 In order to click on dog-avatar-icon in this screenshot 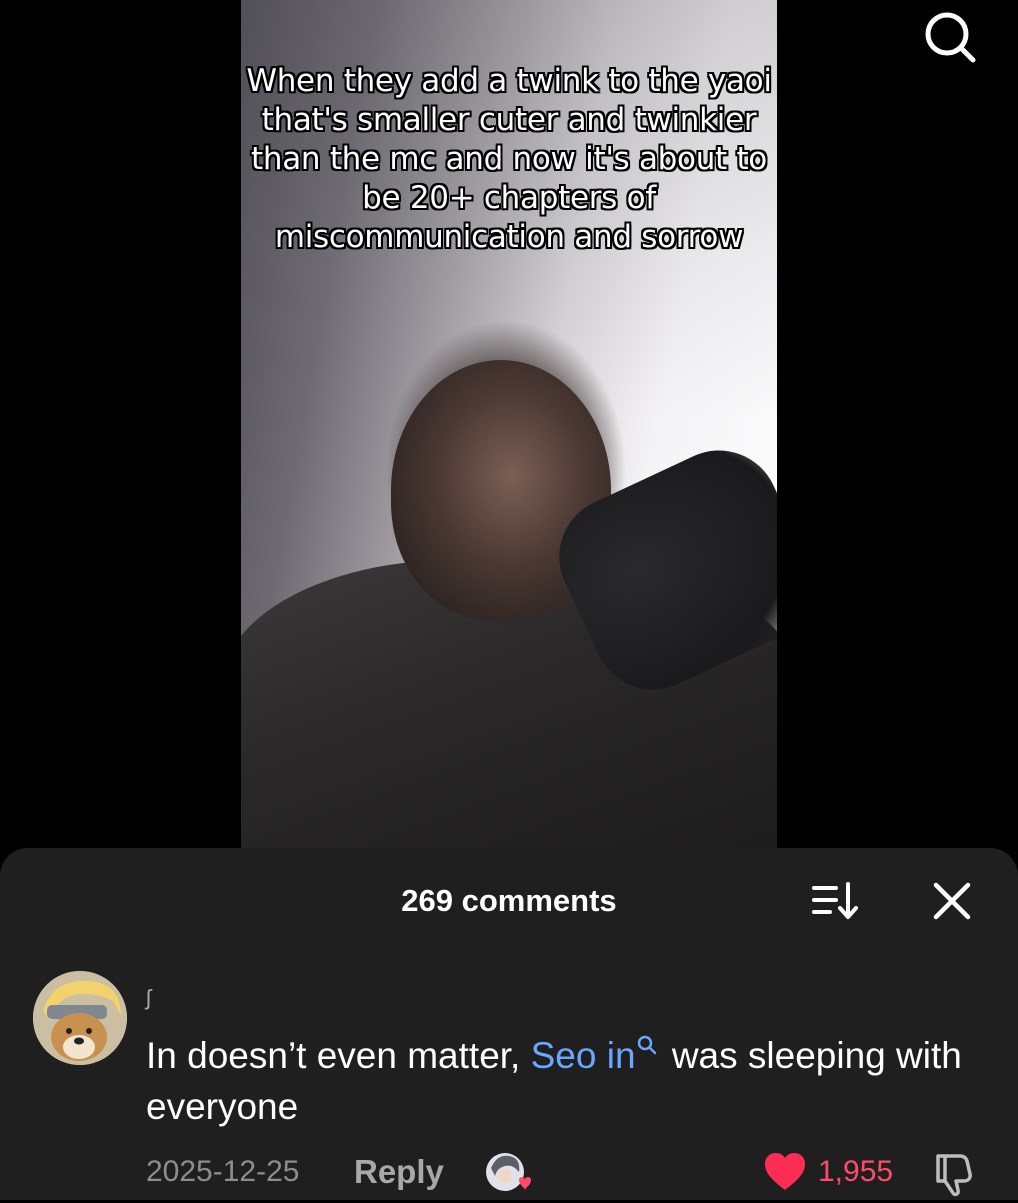, I will do `click(80, 1018)`.